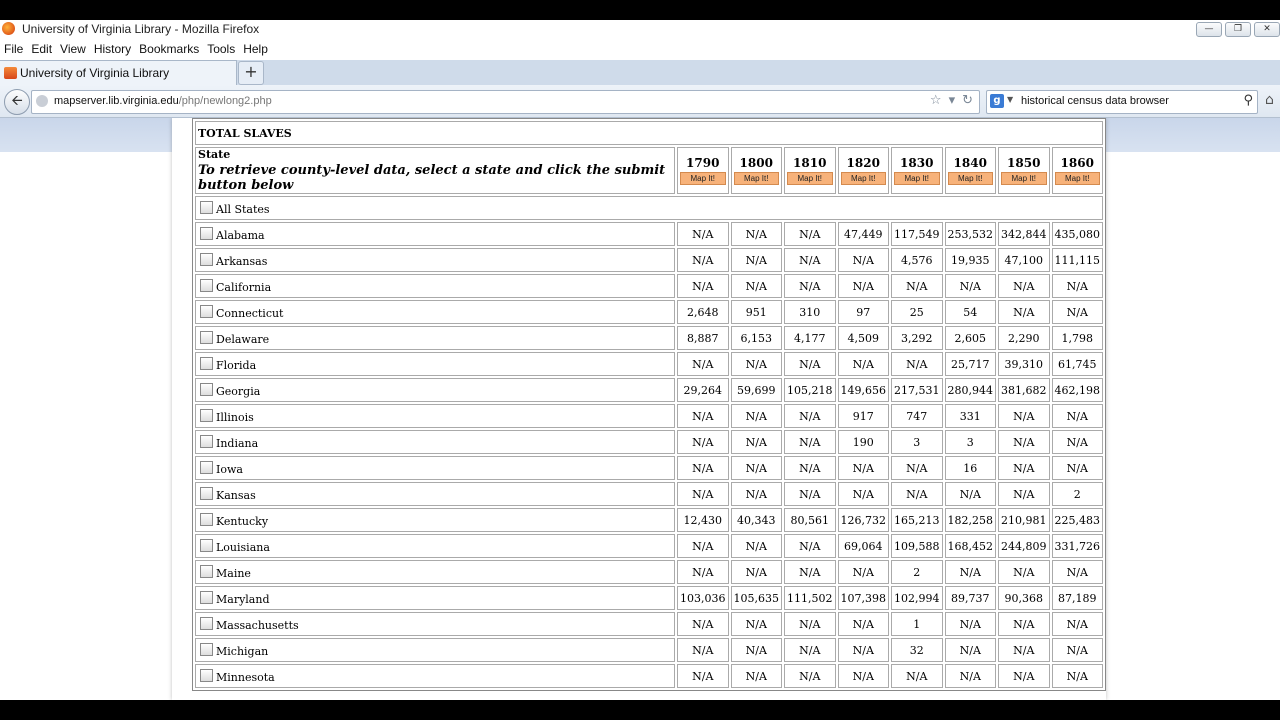 This screenshot has width=1280, height=720. What do you see at coordinates (1209, 29) in the screenshot?
I see `minimize-button: —` at bounding box center [1209, 29].